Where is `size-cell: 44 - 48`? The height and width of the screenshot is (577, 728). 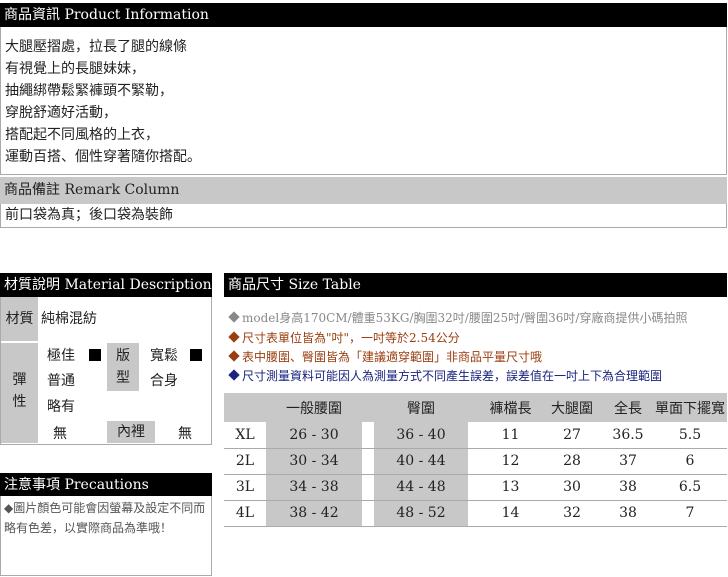 size-cell: 44 - 48 is located at coordinates (421, 487).